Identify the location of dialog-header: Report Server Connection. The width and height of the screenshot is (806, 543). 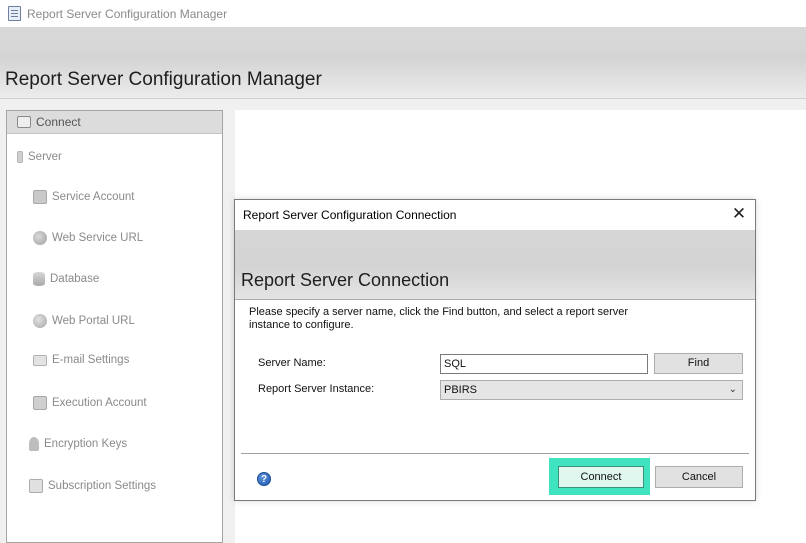
(495, 265).